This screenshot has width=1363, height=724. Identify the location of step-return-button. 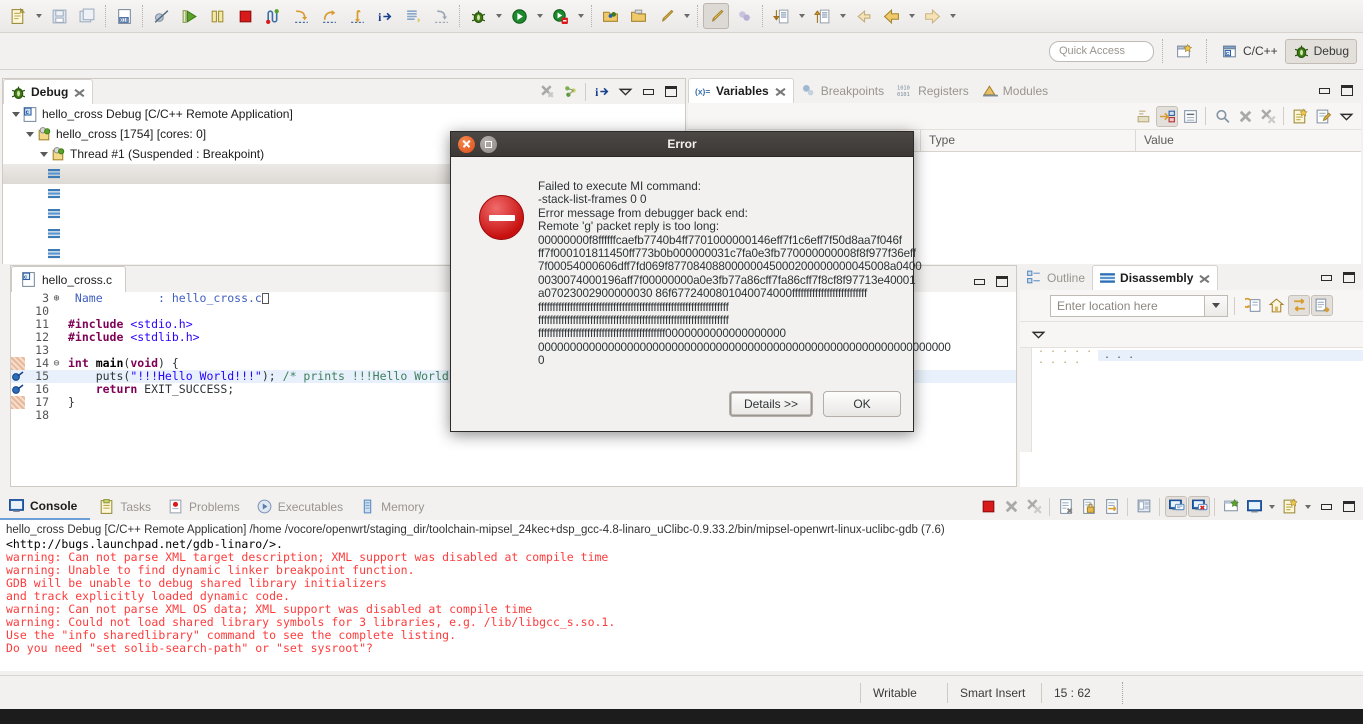
(357, 16).